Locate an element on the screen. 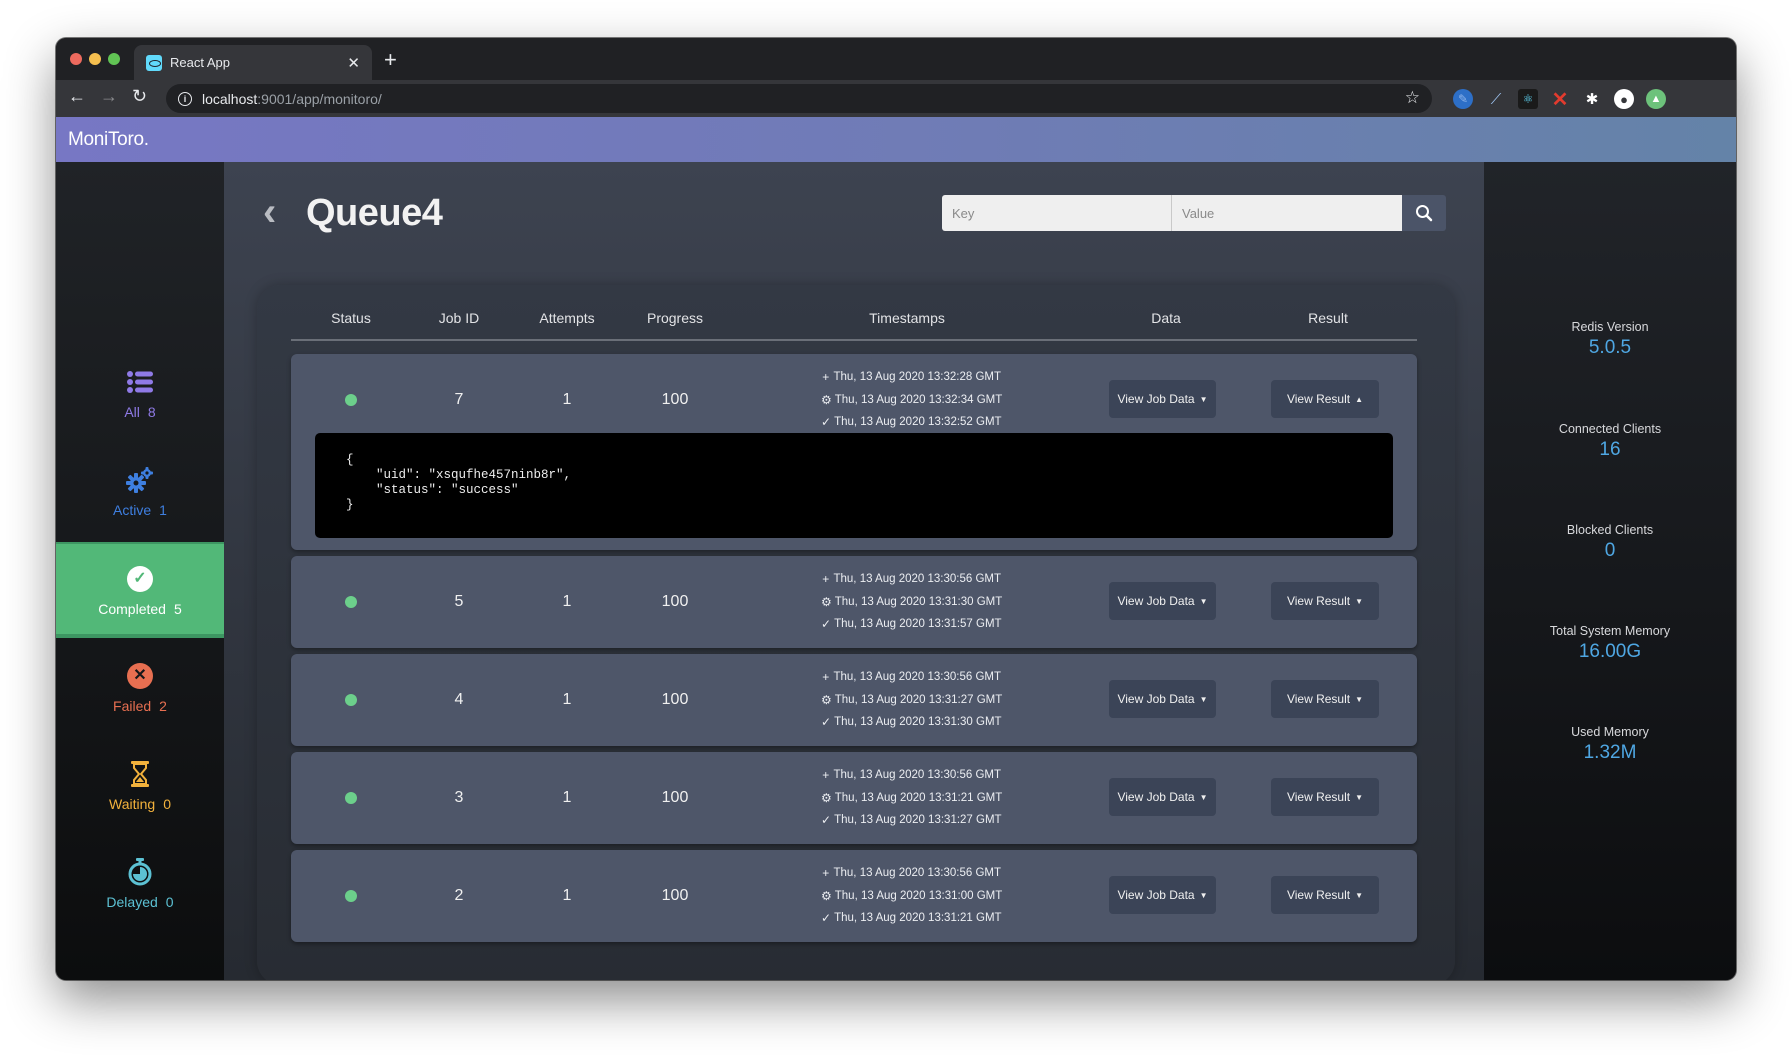 This screenshot has height=1055, width=1792. processed-timestamp: Thu, 13 Aug 2020 13:31:30 GMT is located at coordinates (918, 601).